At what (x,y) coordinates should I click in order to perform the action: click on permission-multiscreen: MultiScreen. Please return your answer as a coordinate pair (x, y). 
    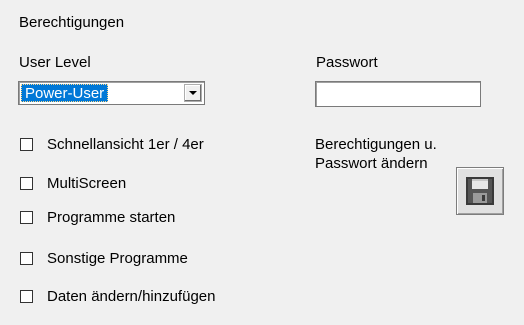
    Looking at the image, I should click on (73, 183).